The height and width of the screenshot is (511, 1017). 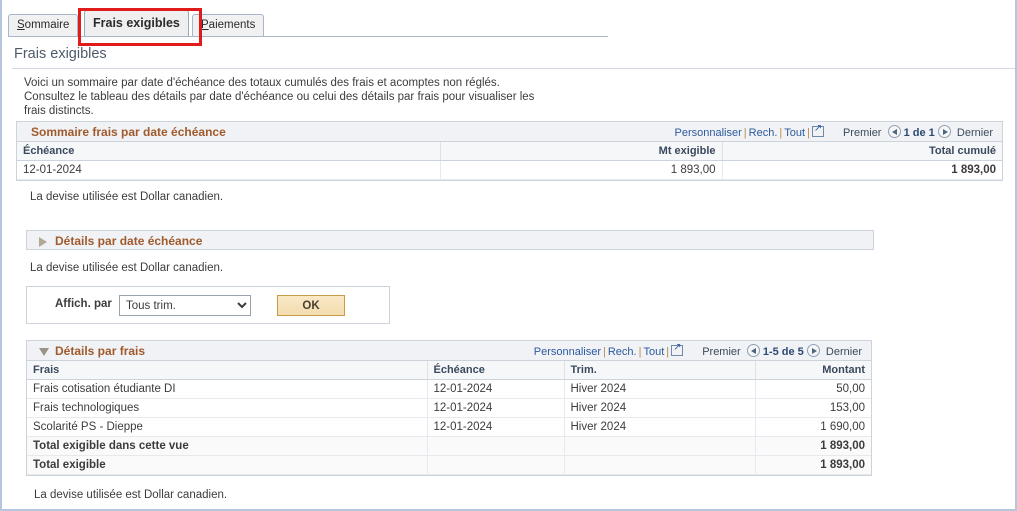 I want to click on col-trim: Trim., so click(x=660, y=370).